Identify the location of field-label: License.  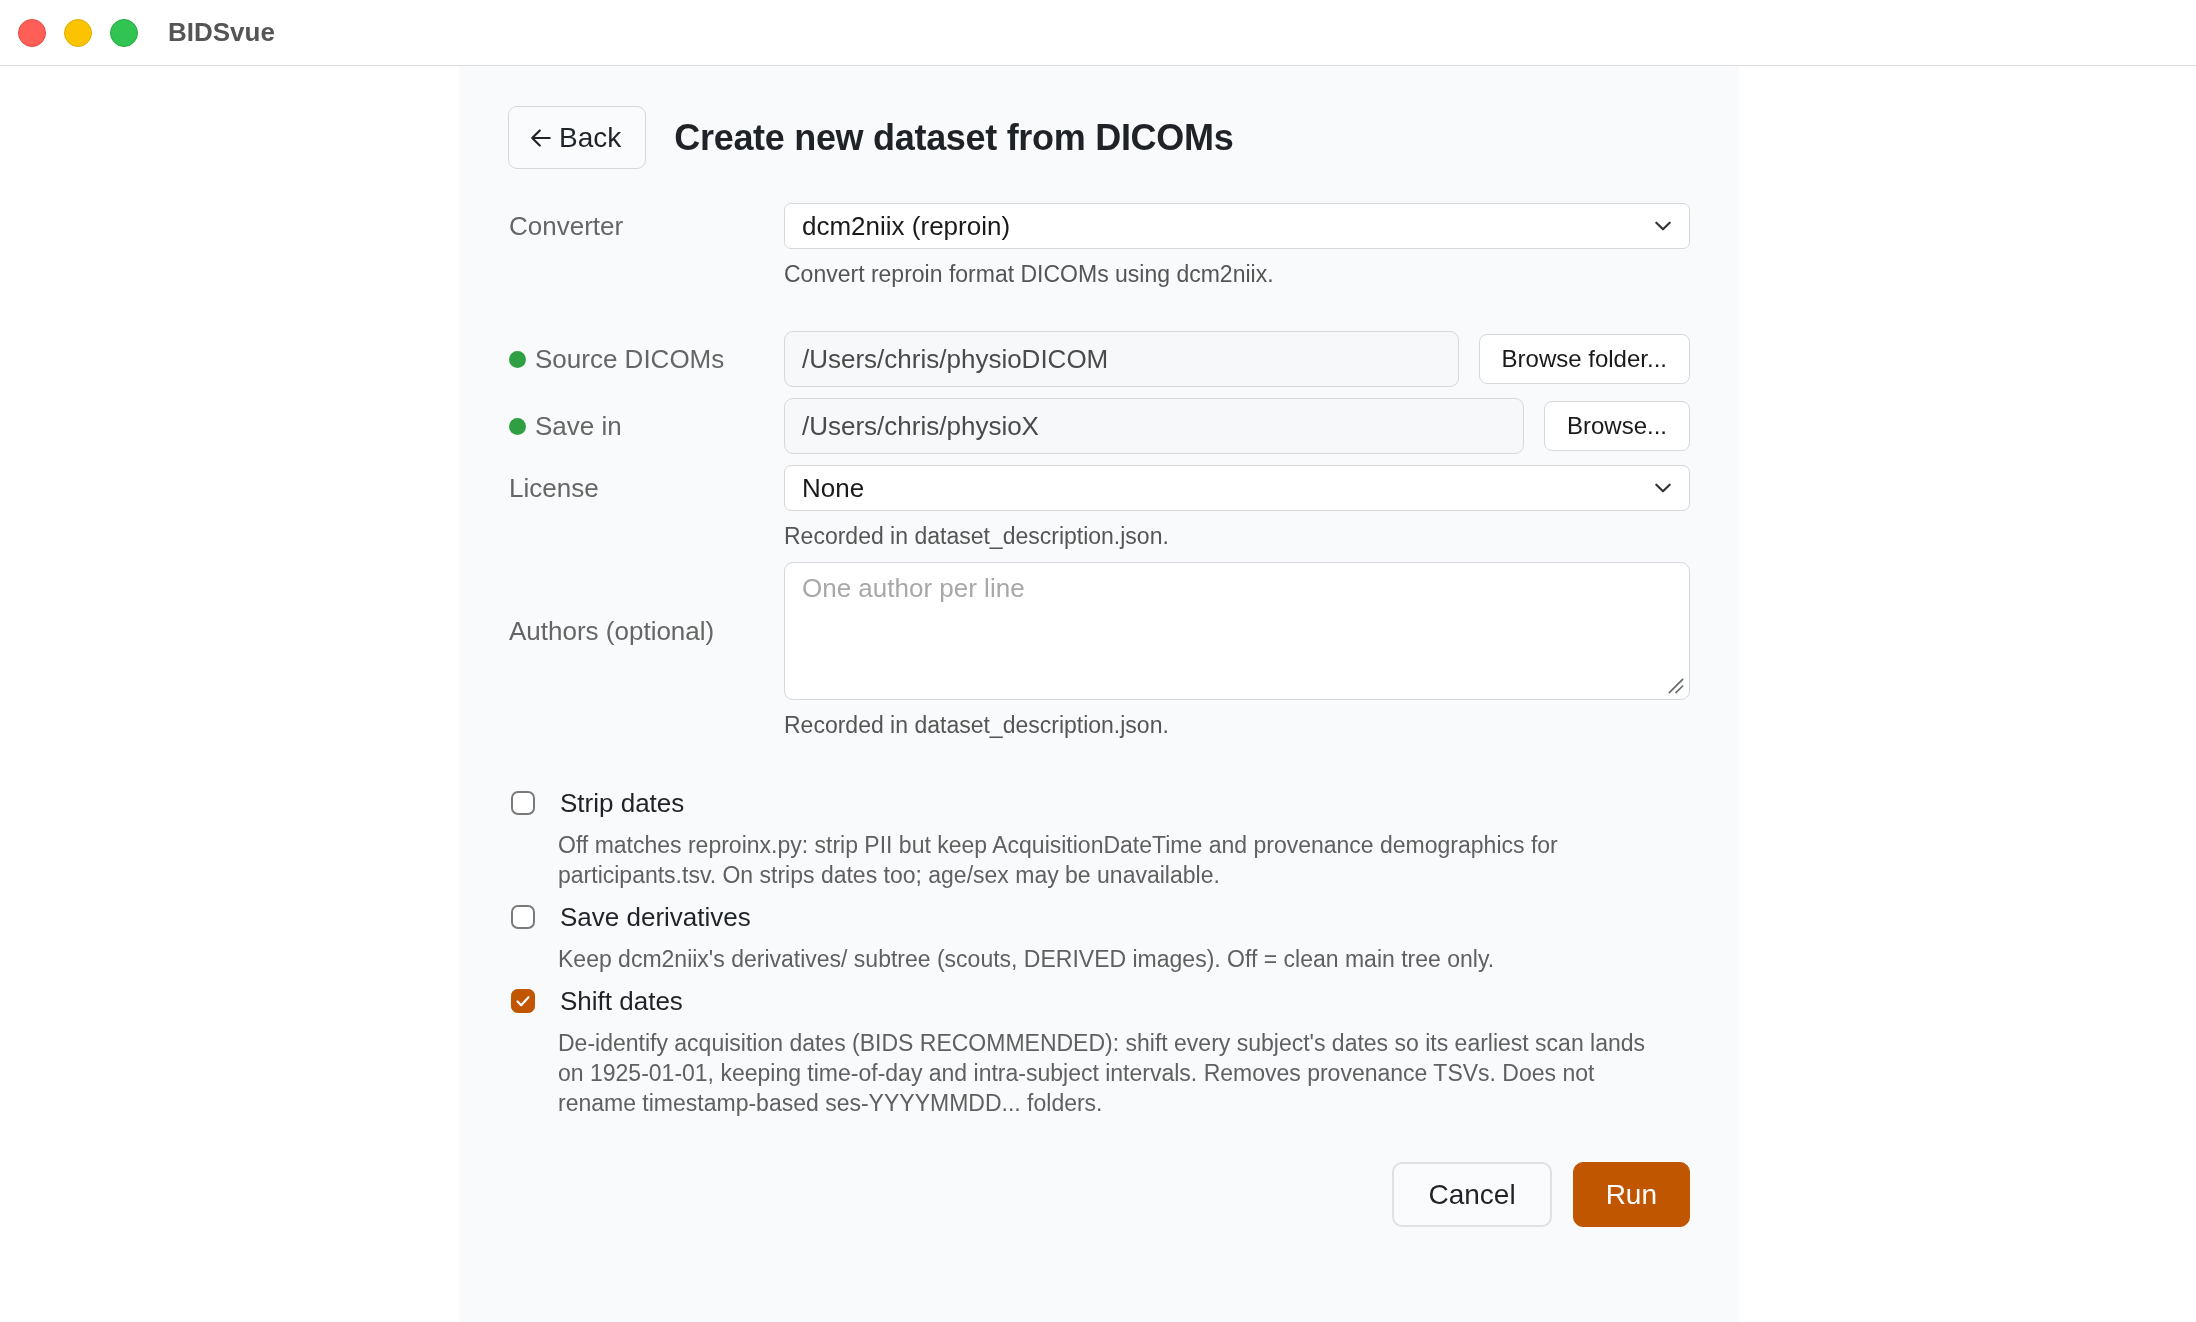
(554, 488).